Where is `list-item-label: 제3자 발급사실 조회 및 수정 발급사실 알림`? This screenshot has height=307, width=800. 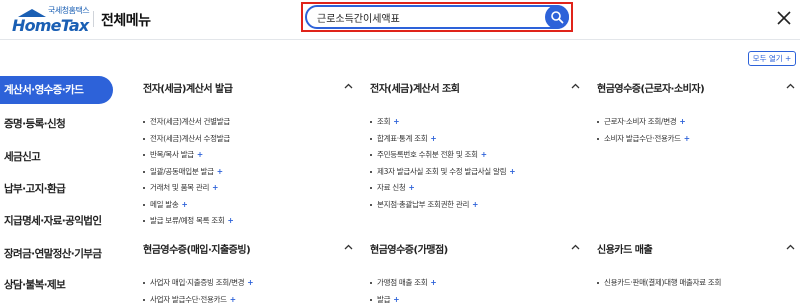 list-item-label: 제3자 발급사실 조회 및 수정 발급사실 알림 is located at coordinates (442, 171).